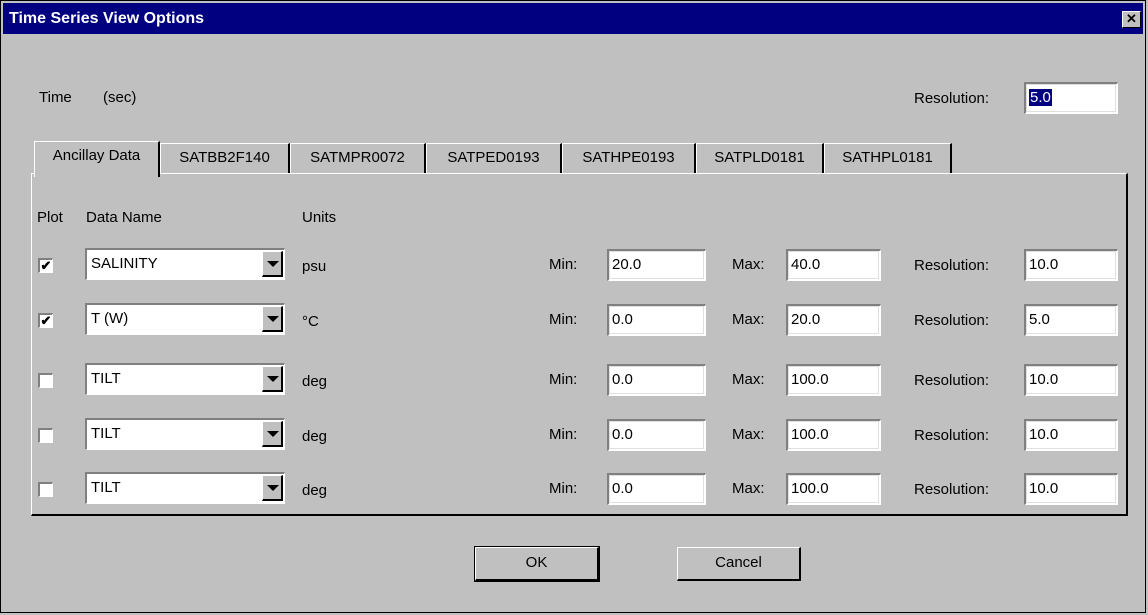 The height and width of the screenshot is (615, 1148). I want to click on time-label: Time, so click(55, 97).